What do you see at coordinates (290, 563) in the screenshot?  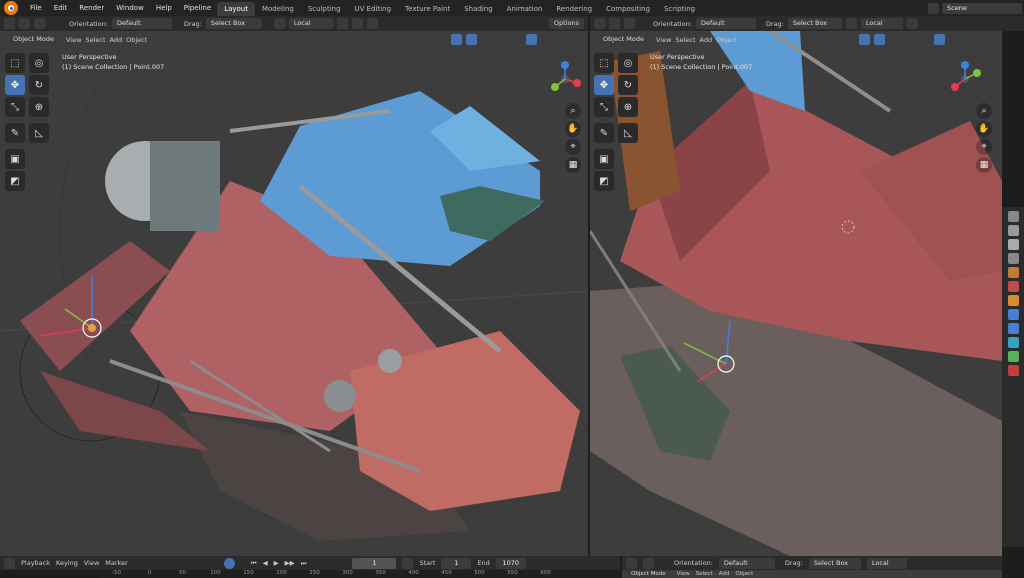 I see `next-key-icon: ▶▶` at bounding box center [290, 563].